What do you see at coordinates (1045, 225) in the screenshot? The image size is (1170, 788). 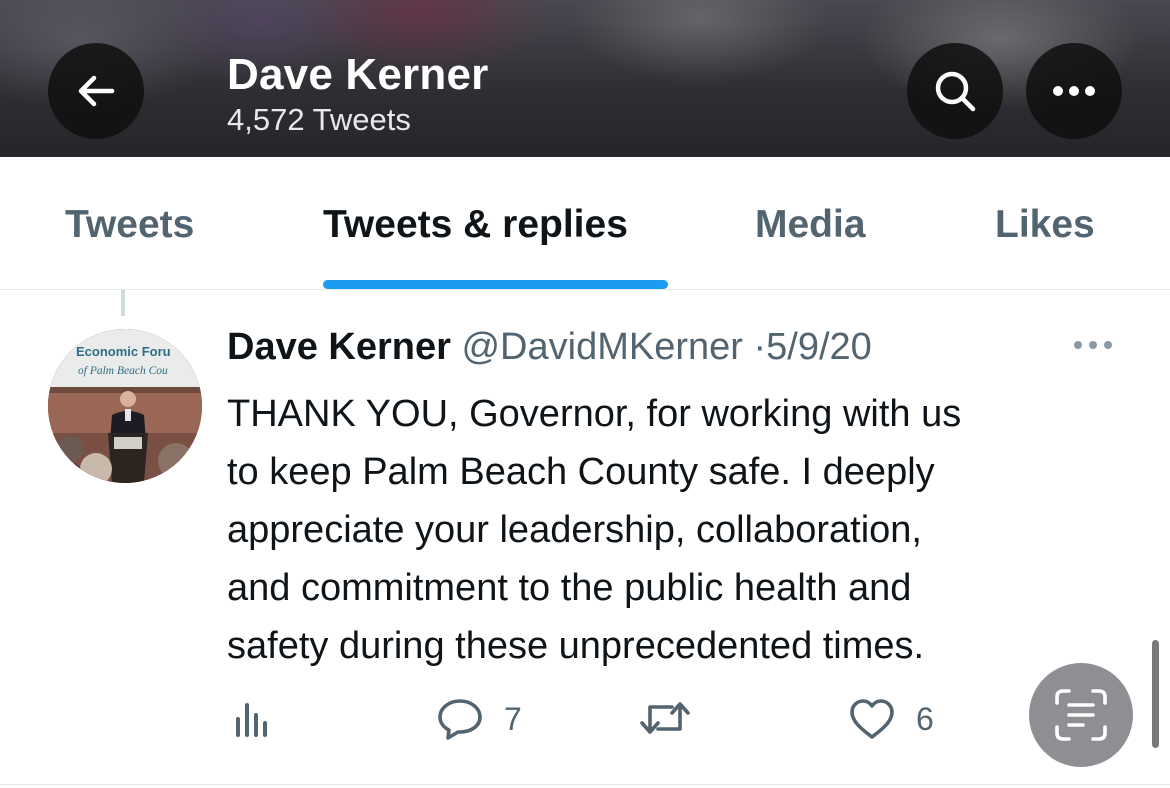 I see `tab-likes: Likes` at bounding box center [1045, 225].